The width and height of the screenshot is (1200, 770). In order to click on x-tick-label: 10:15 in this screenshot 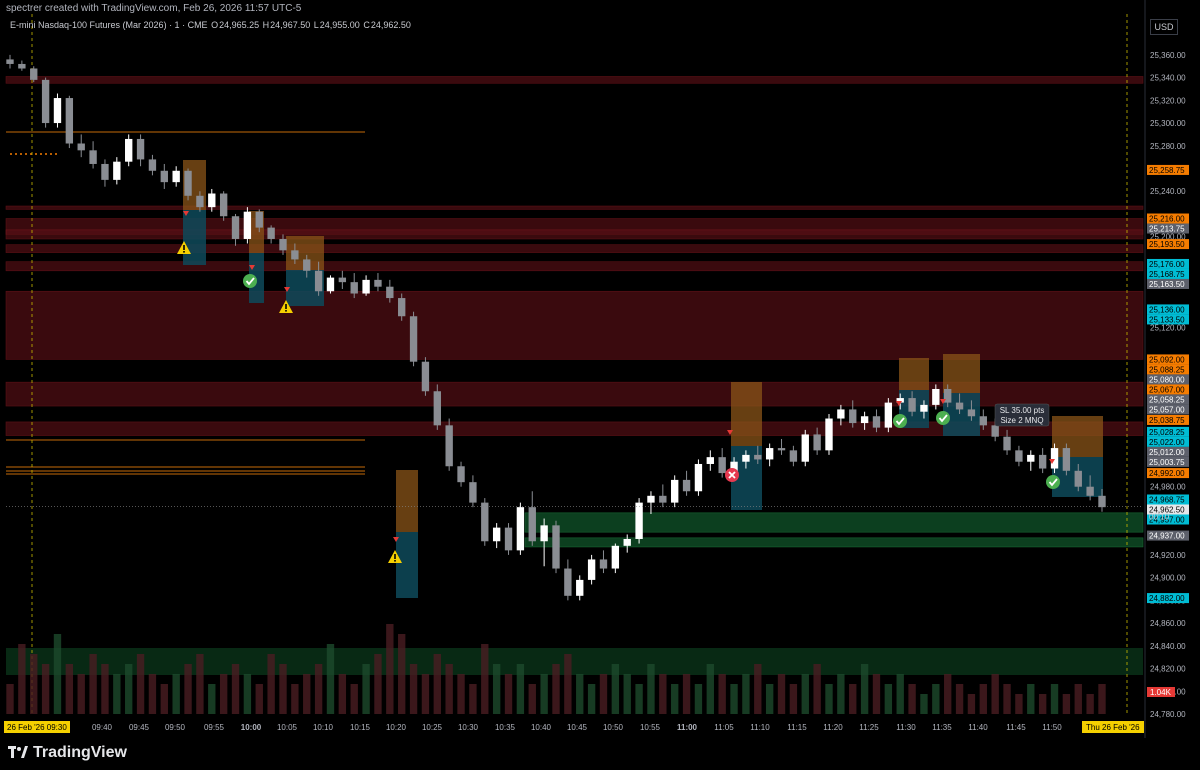, I will do `click(360, 727)`.